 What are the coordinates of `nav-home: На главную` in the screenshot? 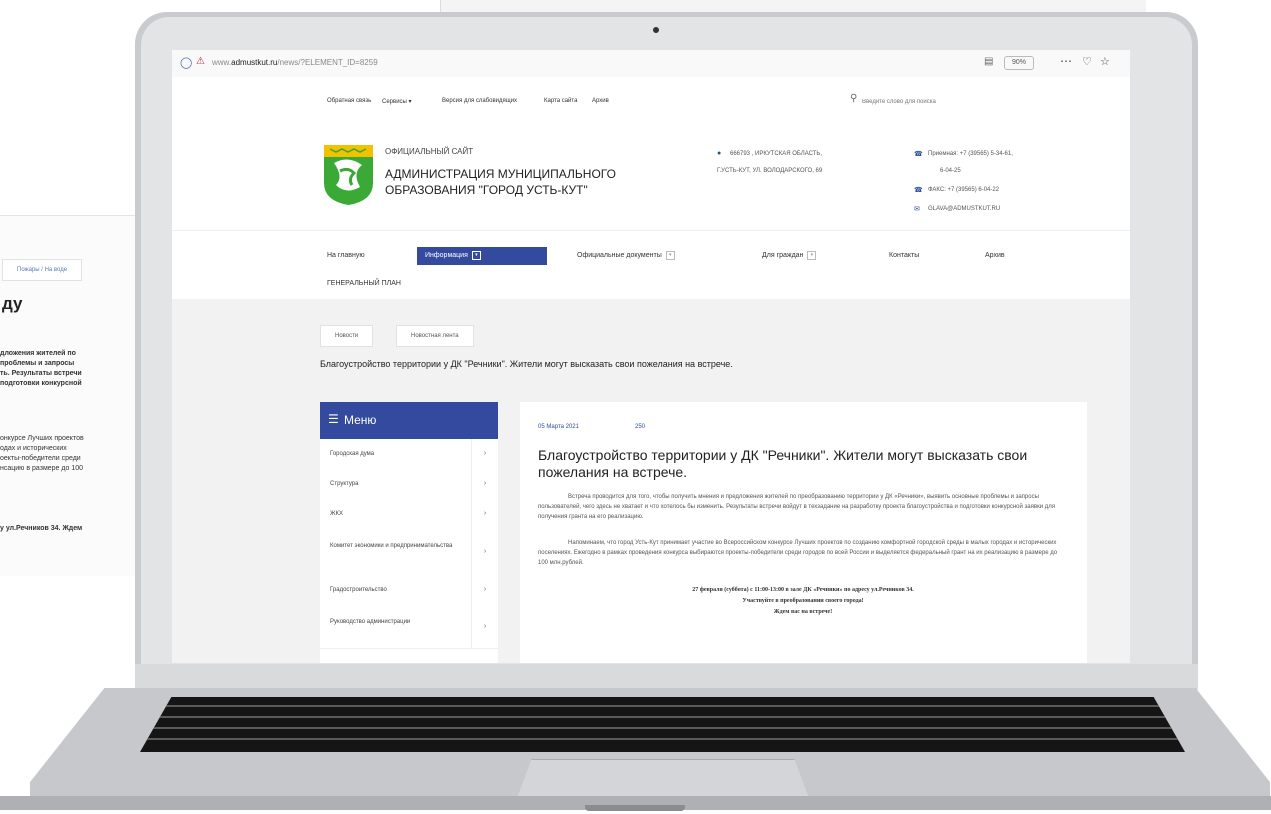 It's located at (346, 256).